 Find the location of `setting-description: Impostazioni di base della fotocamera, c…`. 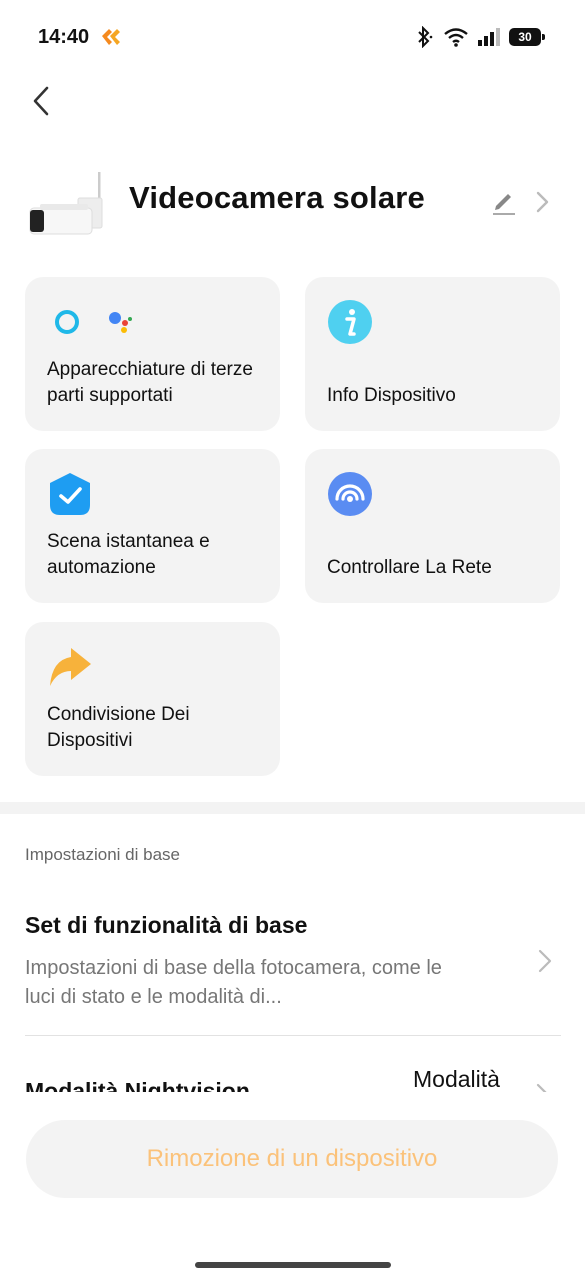

setting-description: Impostazioni di base della fotocamera, c… is located at coordinates (233, 982).